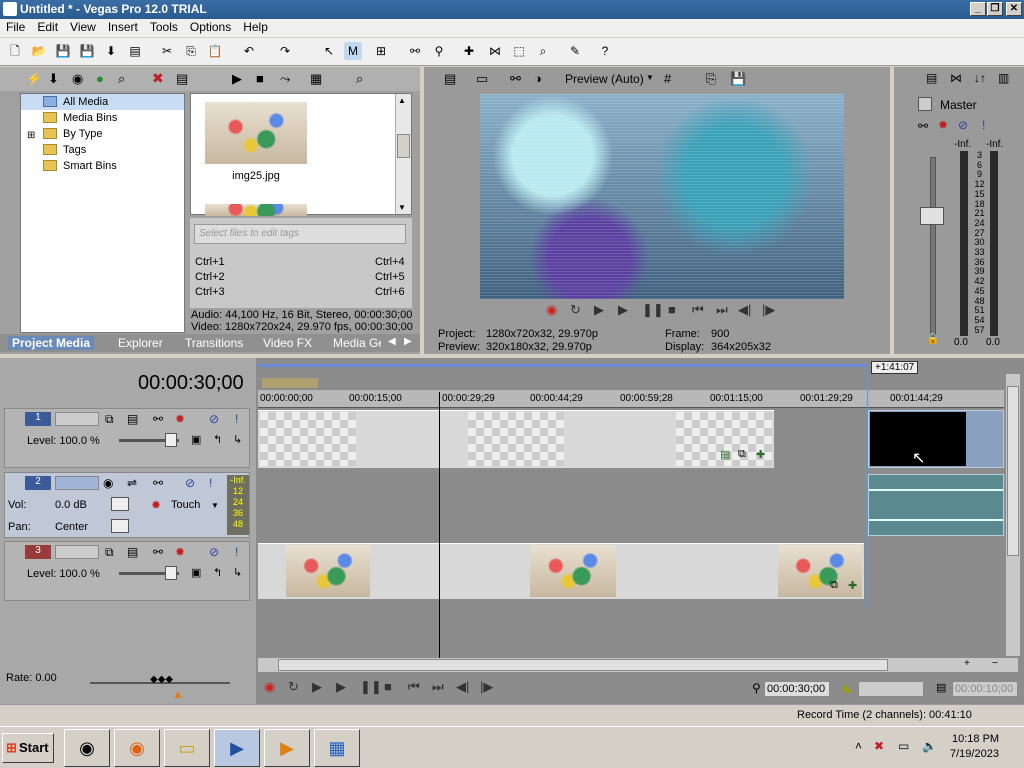 This screenshot has height=768, width=1024. I want to click on tab-explorer: Explorer, so click(140, 343).